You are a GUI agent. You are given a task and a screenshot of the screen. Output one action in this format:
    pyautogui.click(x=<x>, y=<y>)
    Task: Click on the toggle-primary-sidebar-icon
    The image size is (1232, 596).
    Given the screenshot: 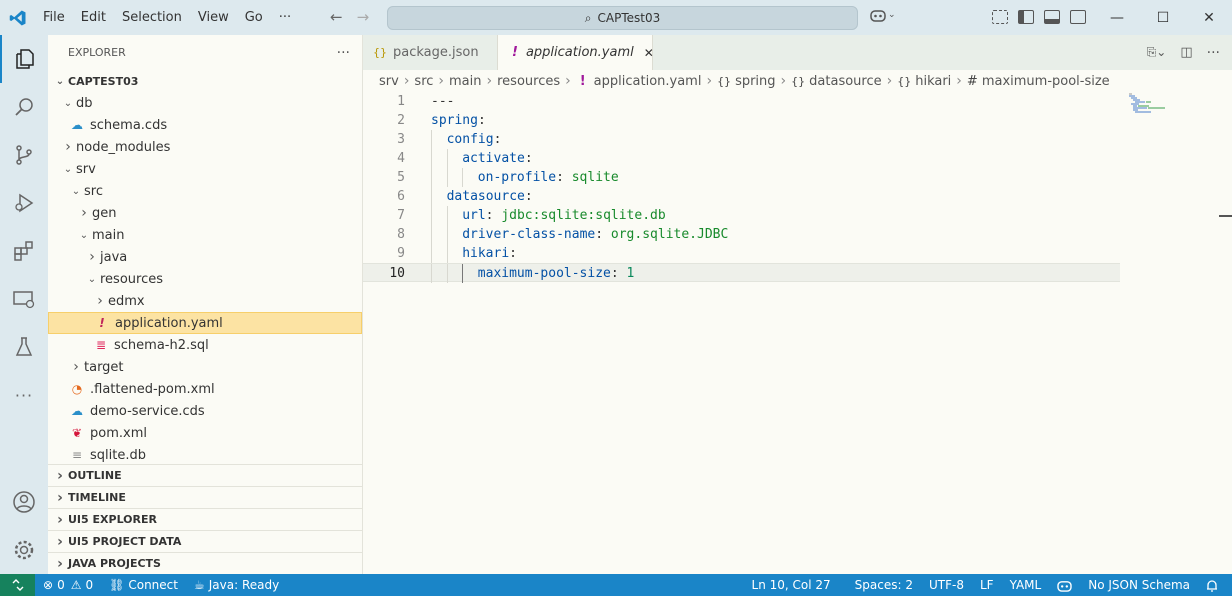 What is the action you would take?
    pyautogui.click(x=1026, y=17)
    